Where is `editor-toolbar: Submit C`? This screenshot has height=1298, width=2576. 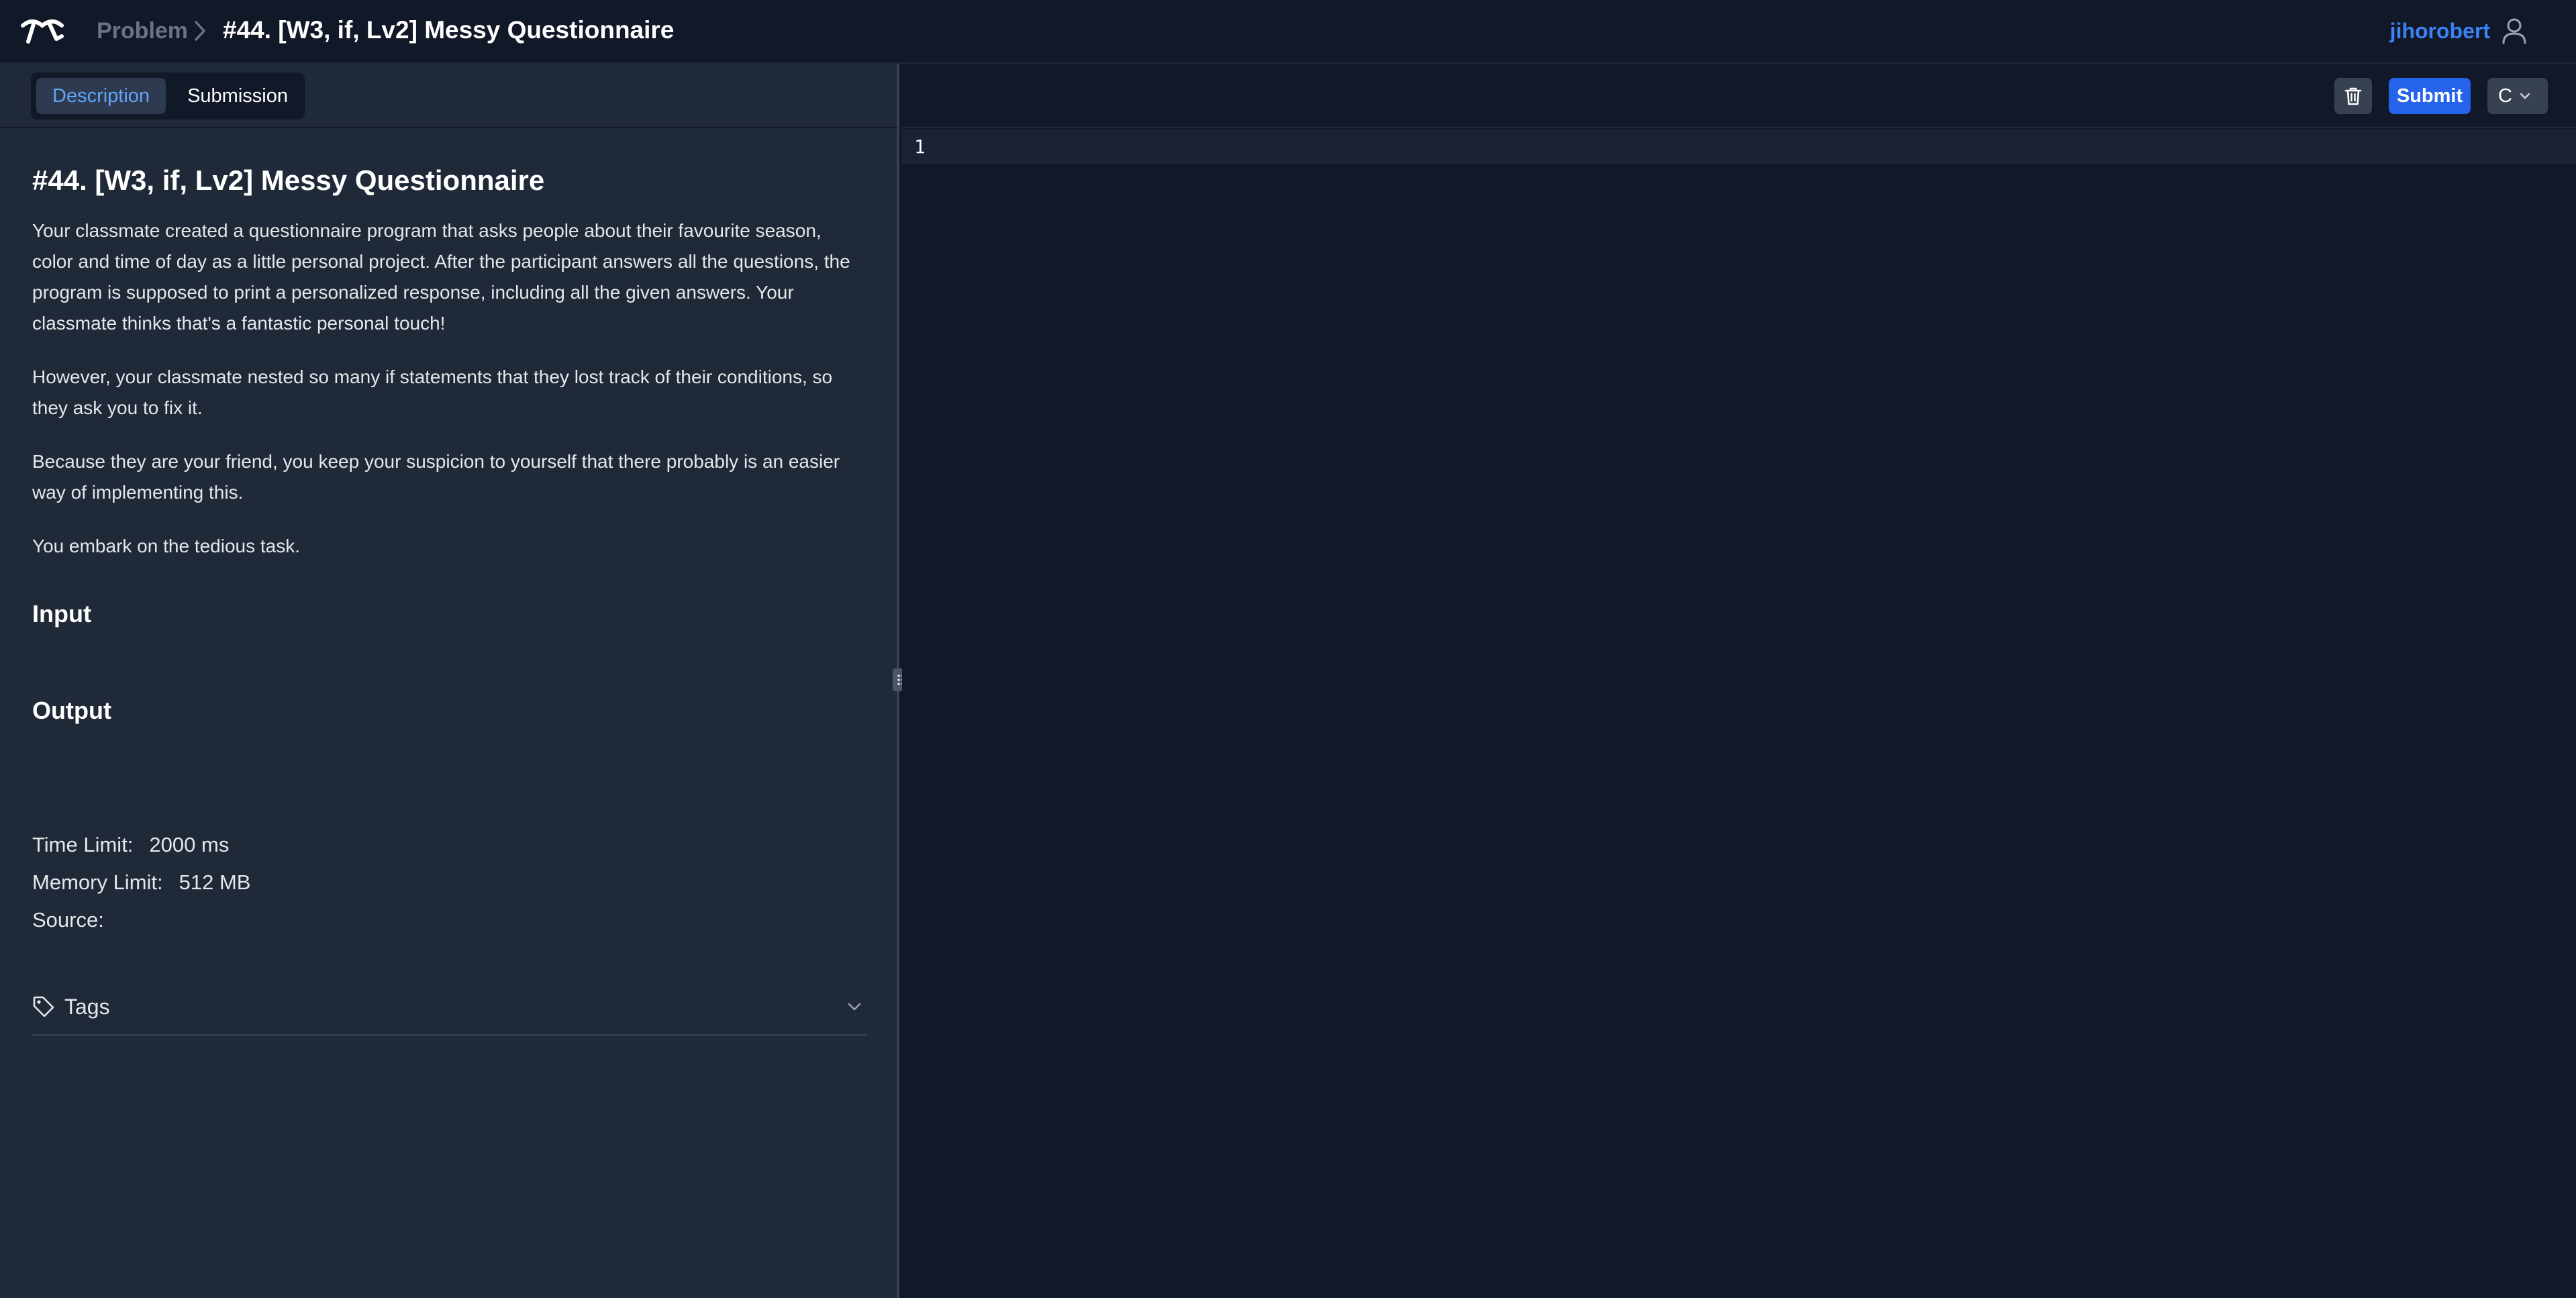
editor-toolbar: Submit C is located at coordinates (1739, 96).